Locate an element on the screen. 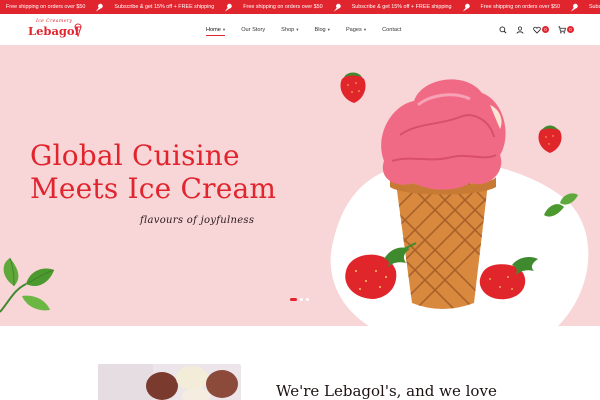 Image resolution: width=600 pixels, height=400 pixels. nav-label: Home is located at coordinates (213, 29).